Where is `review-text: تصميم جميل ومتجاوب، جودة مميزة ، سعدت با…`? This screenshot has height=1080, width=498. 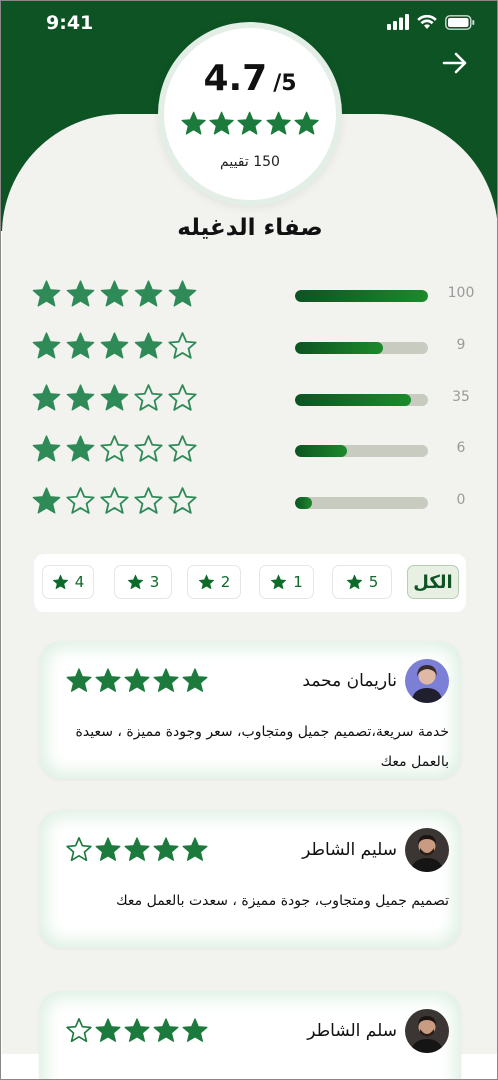
review-text: تصميم جميل ومتجاوب، جودة مميزة ، سعدت با… is located at coordinates (282, 901).